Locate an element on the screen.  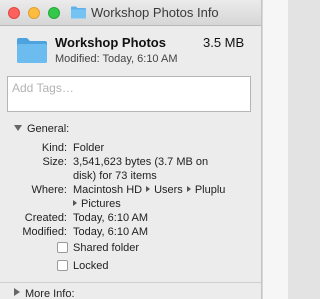
locked-checkbox is located at coordinates (62, 265).